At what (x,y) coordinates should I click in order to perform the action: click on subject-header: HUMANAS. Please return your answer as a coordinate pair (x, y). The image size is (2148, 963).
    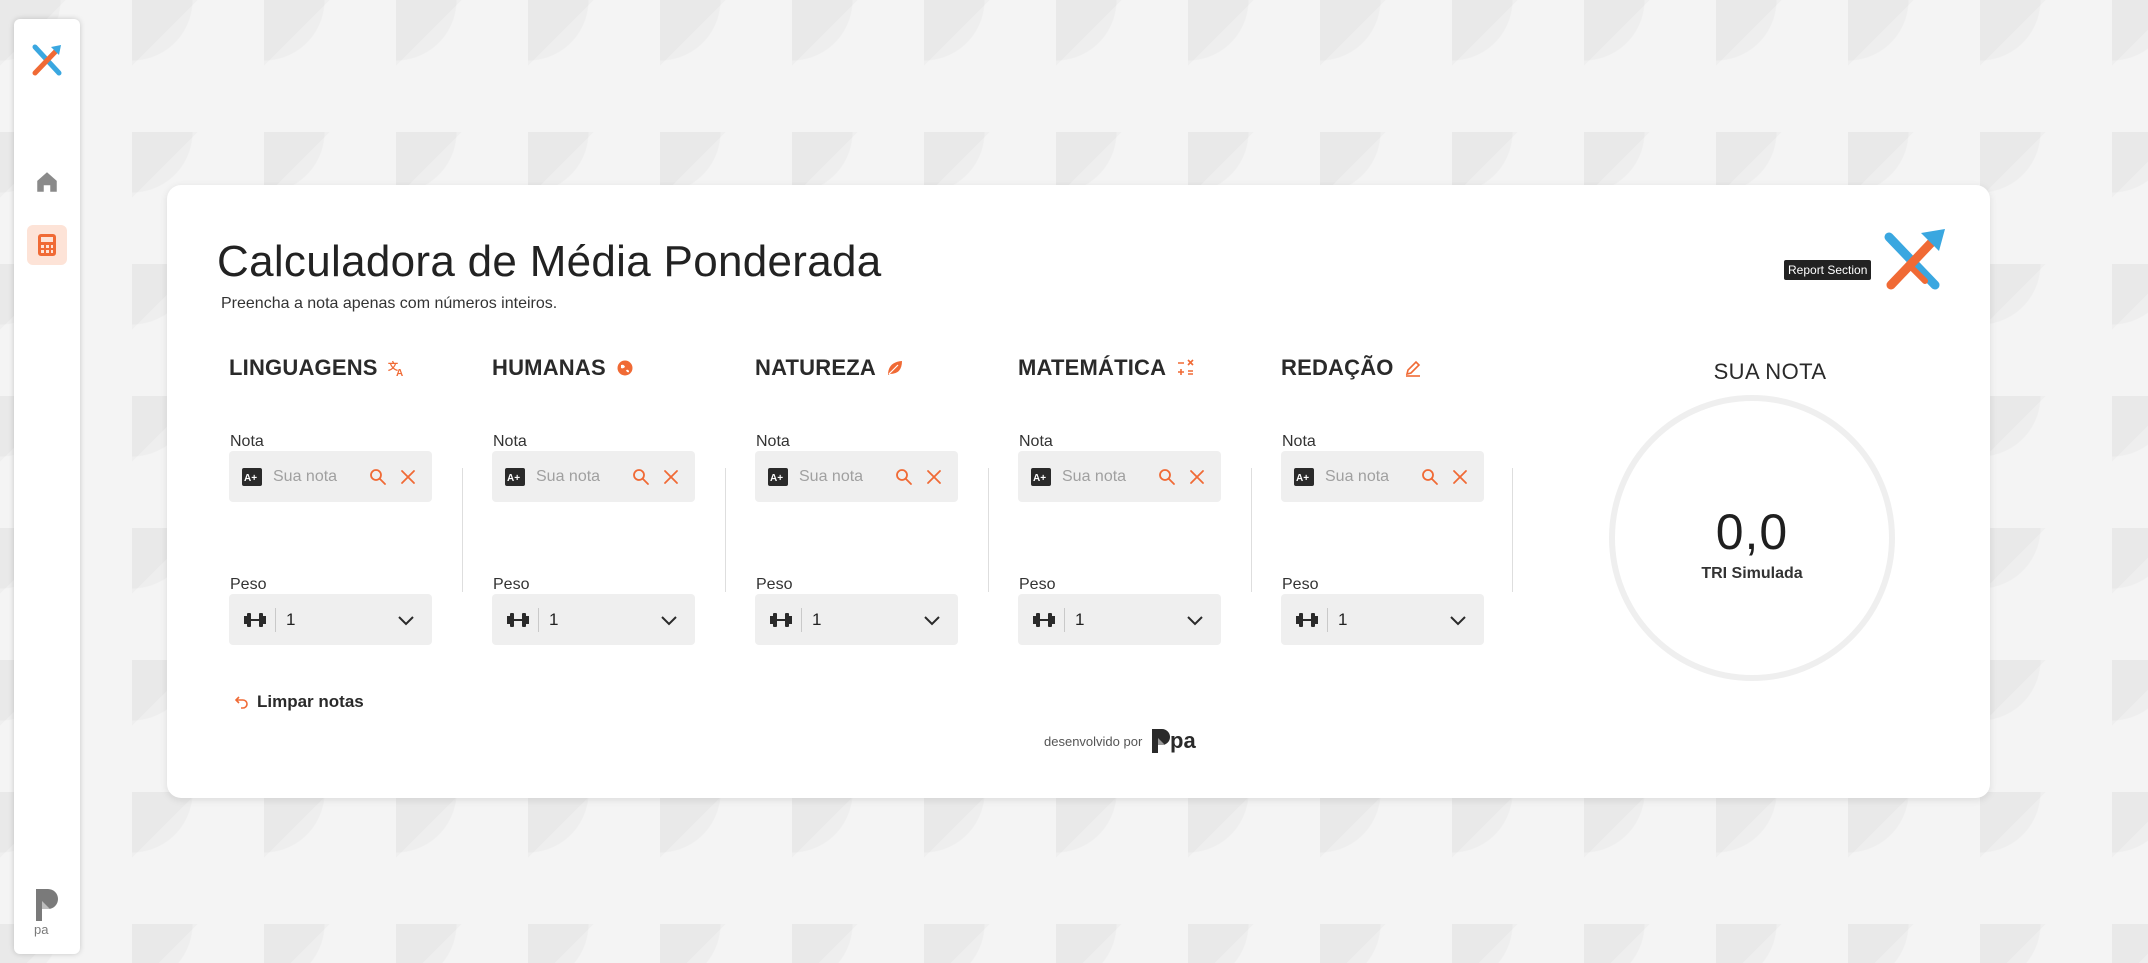
    Looking at the image, I should click on (563, 368).